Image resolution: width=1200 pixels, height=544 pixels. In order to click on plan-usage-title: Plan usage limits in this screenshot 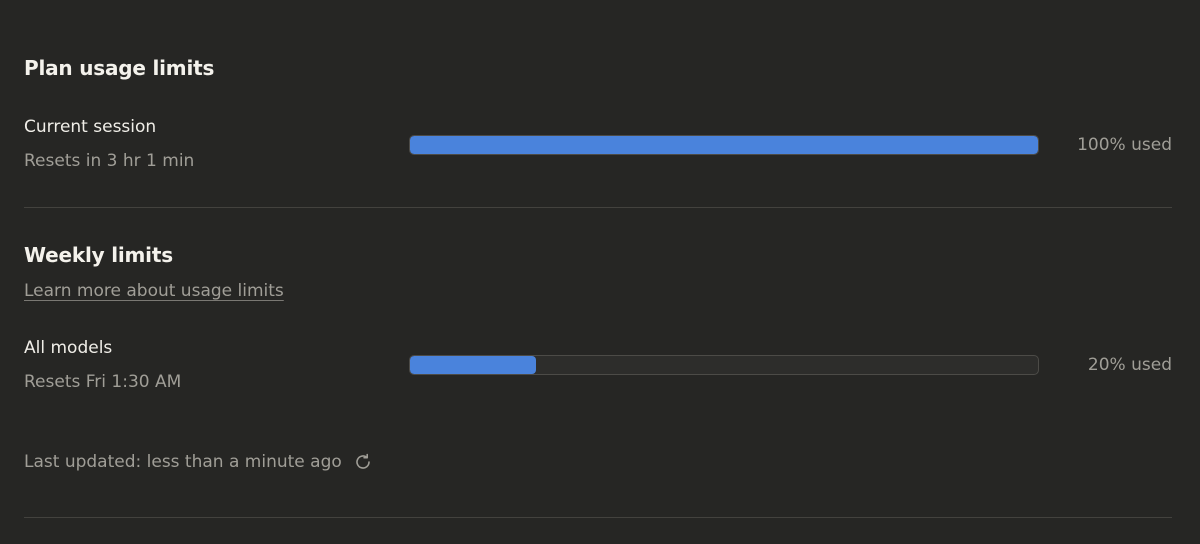, I will do `click(119, 68)`.